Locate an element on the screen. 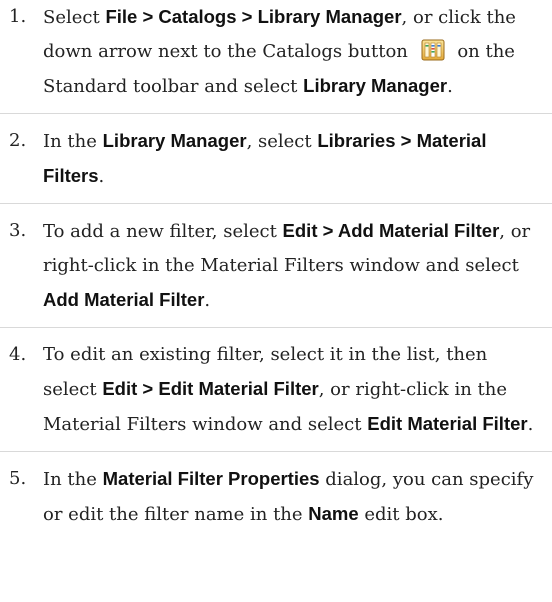  menu-path: Edit > Edit Material Filter is located at coordinates (210, 388).